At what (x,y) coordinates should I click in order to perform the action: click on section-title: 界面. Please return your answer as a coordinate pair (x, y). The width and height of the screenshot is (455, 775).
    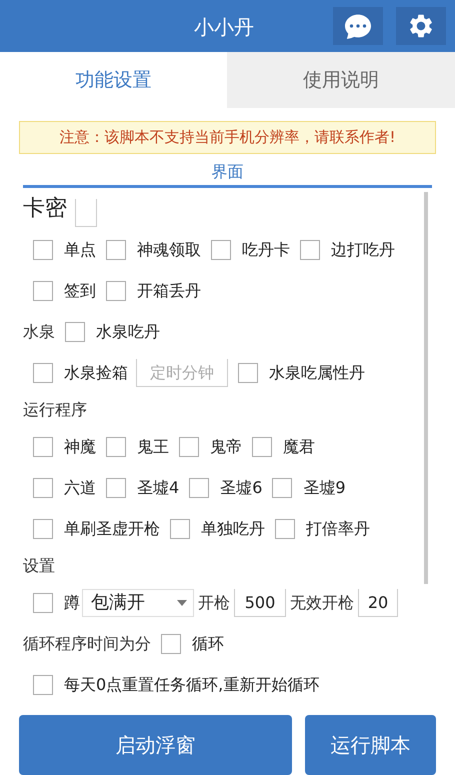
    Looking at the image, I should click on (228, 172).